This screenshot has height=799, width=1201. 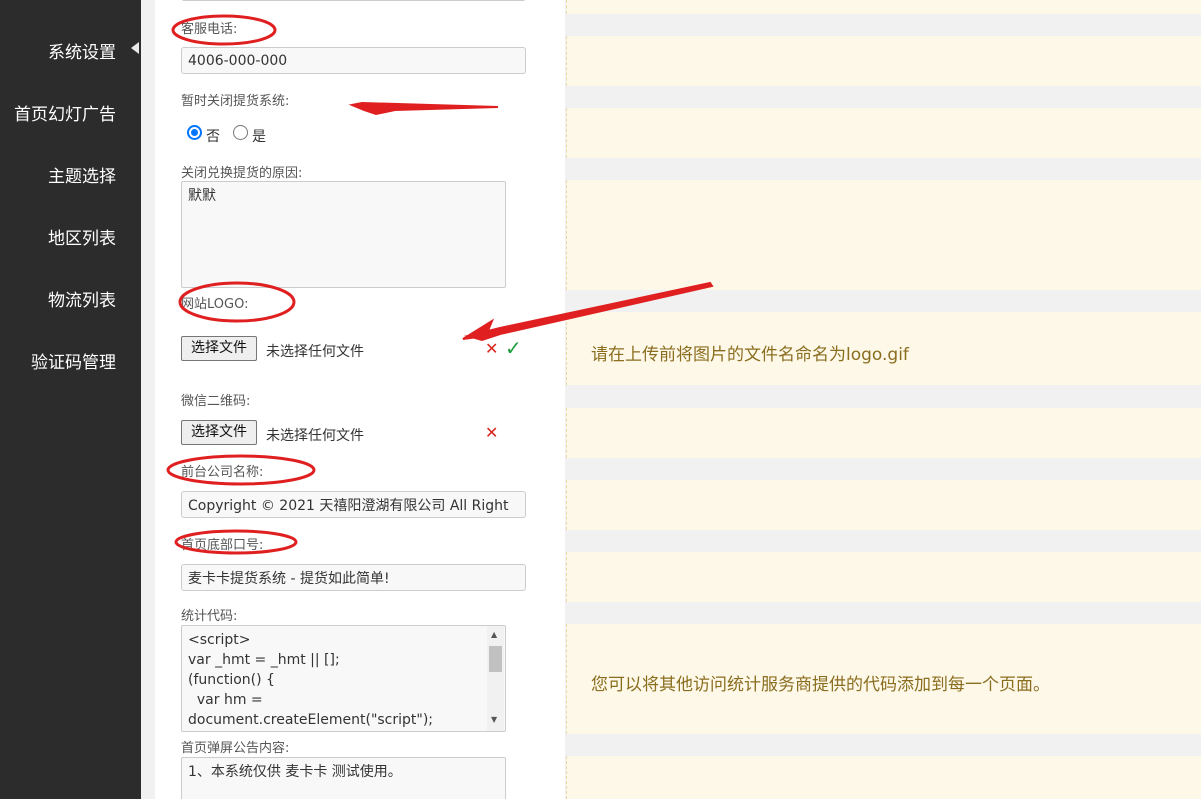 I want to click on sidebar-item-home-slides: 首页幻灯广告, so click(x=65, y=112).